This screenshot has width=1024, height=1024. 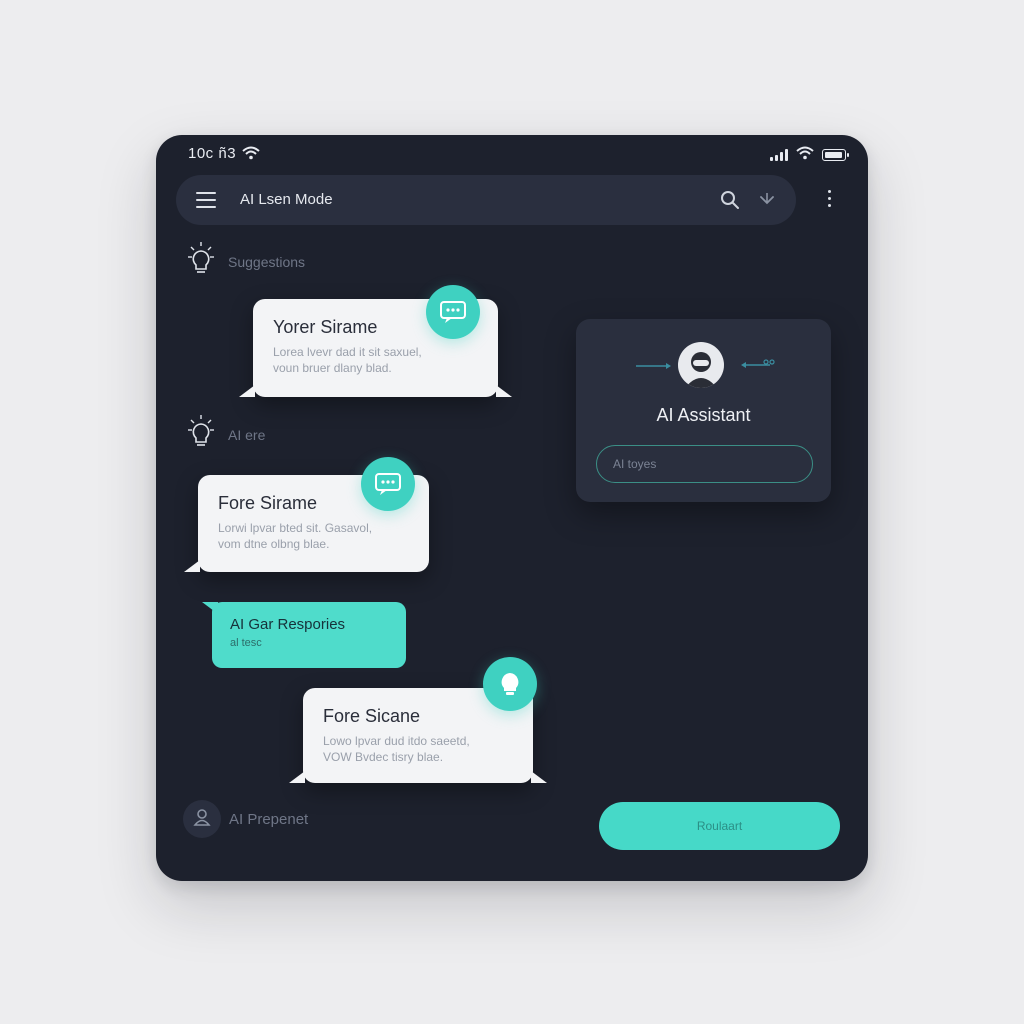 I want to click on more-options-icon, so click(x=830, y=200).